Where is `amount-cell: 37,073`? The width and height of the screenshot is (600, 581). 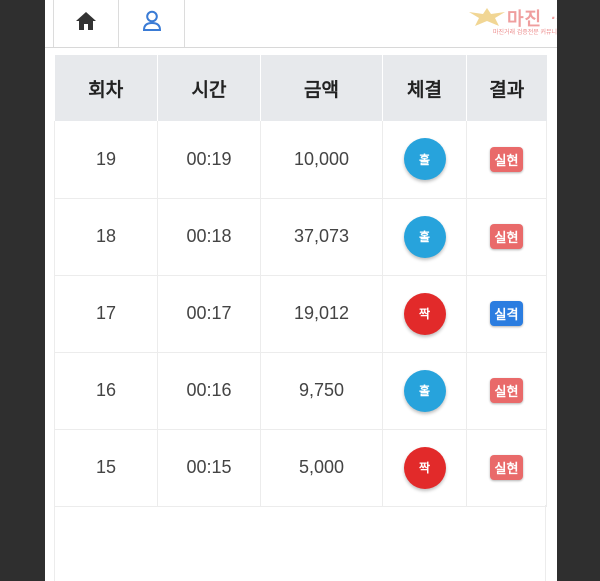 amount-cell: 37,073 is located at coordinates (321, 237).